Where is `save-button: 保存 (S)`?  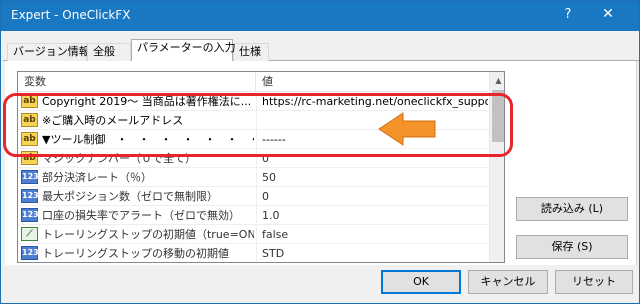 save-button: 保存 (S) is located at coordinates (572, 247).